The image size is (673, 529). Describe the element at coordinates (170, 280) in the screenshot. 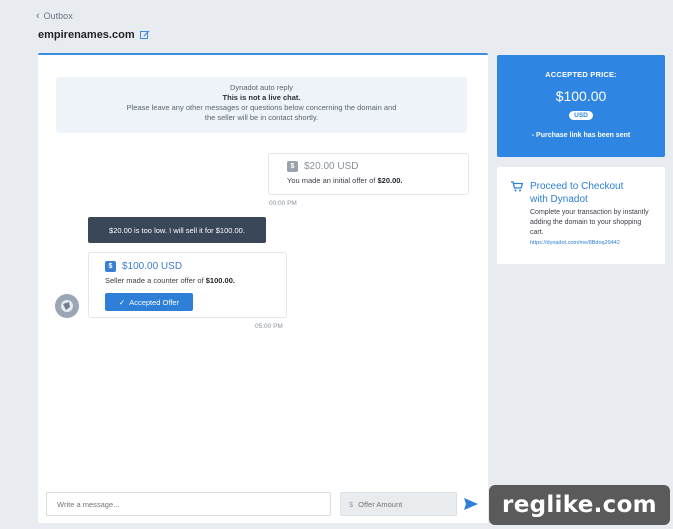

I see `counter-offer-text: Seller made a counter offer of $100.00.` at that location.